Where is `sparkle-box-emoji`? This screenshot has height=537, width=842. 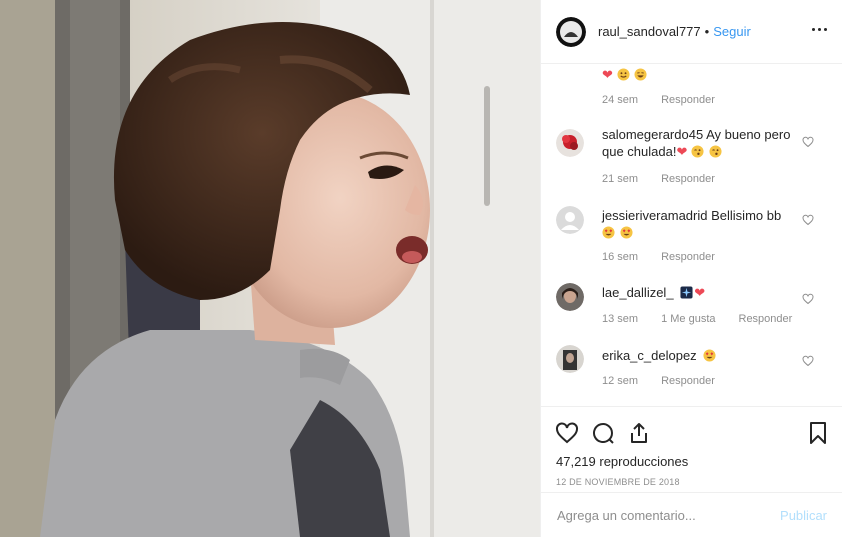
sparkle-box-emoji is located at coordinates (686, 292).